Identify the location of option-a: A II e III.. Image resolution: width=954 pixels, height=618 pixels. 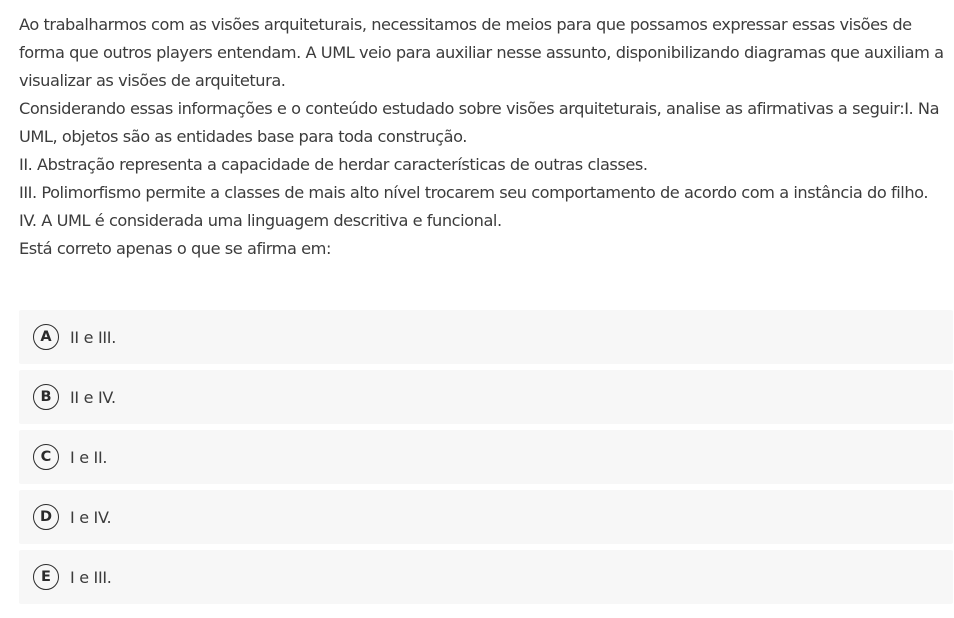
(486, 337).